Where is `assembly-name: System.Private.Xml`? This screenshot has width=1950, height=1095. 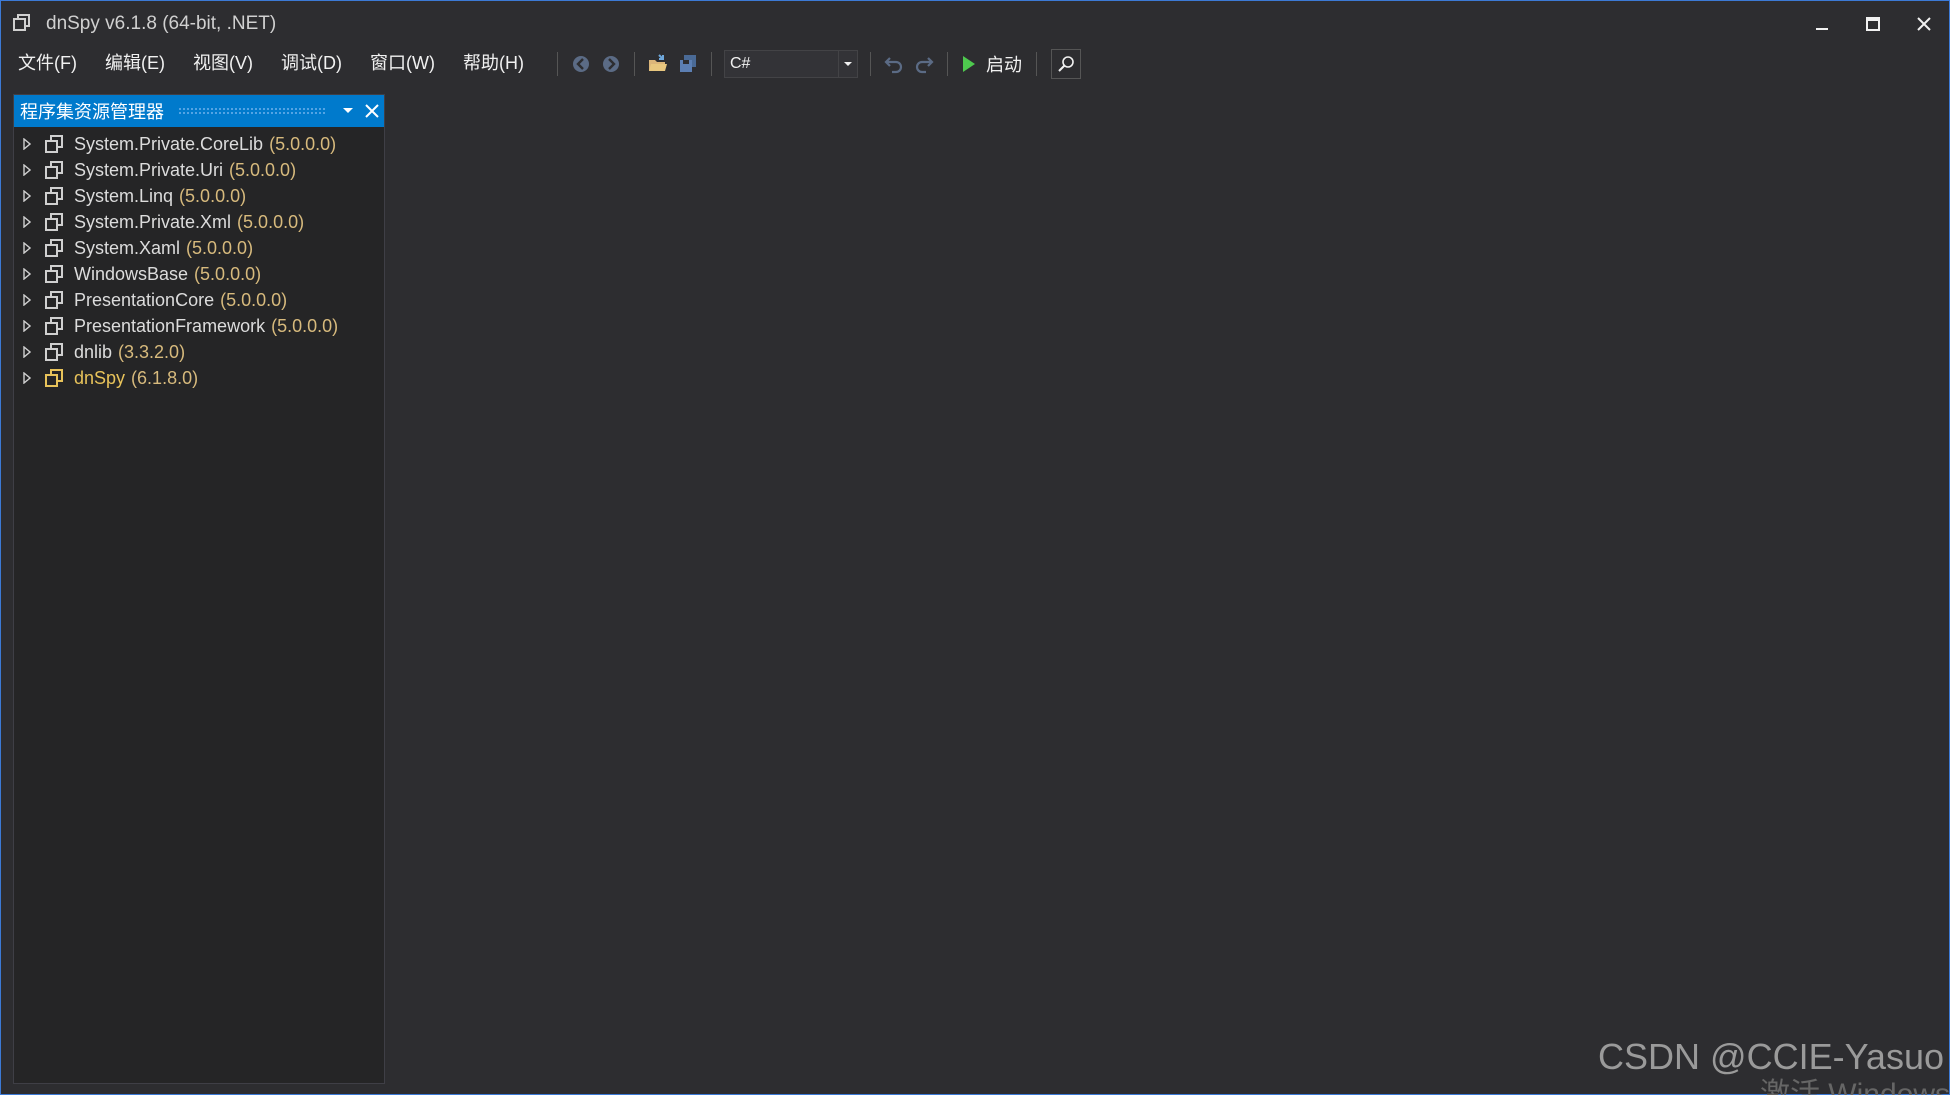
assembly-name: System.Private.Xml is located at coordinates (153, 221).